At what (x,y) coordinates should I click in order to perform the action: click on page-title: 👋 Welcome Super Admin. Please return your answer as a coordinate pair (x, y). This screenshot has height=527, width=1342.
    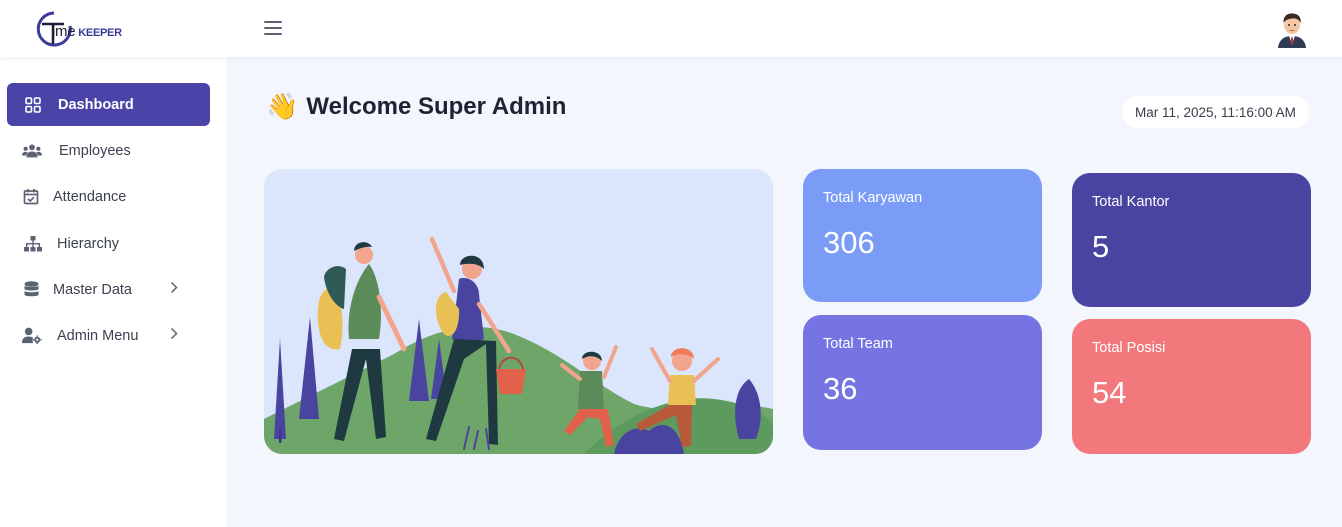
    Looking at the image, I should click on (416, 106).